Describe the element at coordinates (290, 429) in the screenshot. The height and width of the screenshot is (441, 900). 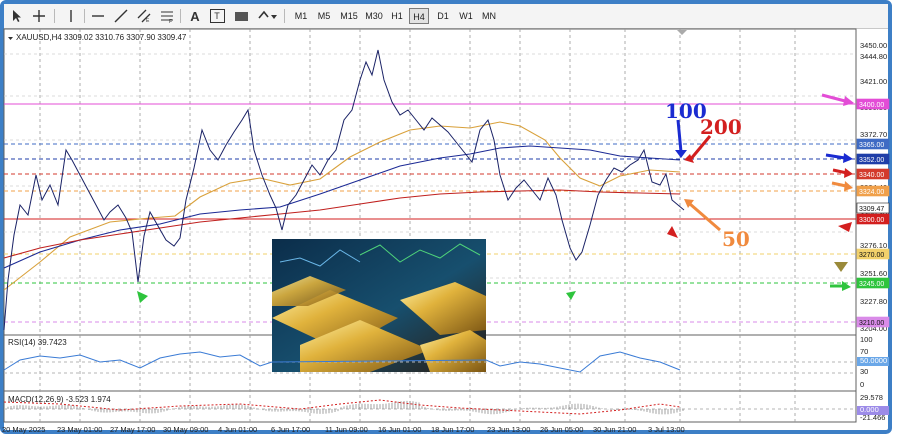
I see `date-label: 6 Jun 17:00` at that location.